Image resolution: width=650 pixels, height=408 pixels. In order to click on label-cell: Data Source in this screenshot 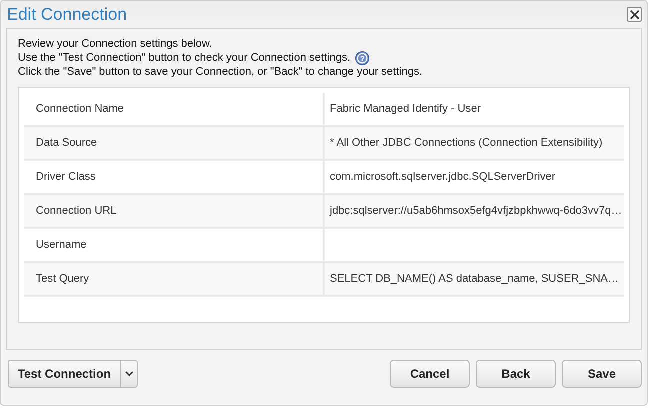, I will do `click(174, 143)`.